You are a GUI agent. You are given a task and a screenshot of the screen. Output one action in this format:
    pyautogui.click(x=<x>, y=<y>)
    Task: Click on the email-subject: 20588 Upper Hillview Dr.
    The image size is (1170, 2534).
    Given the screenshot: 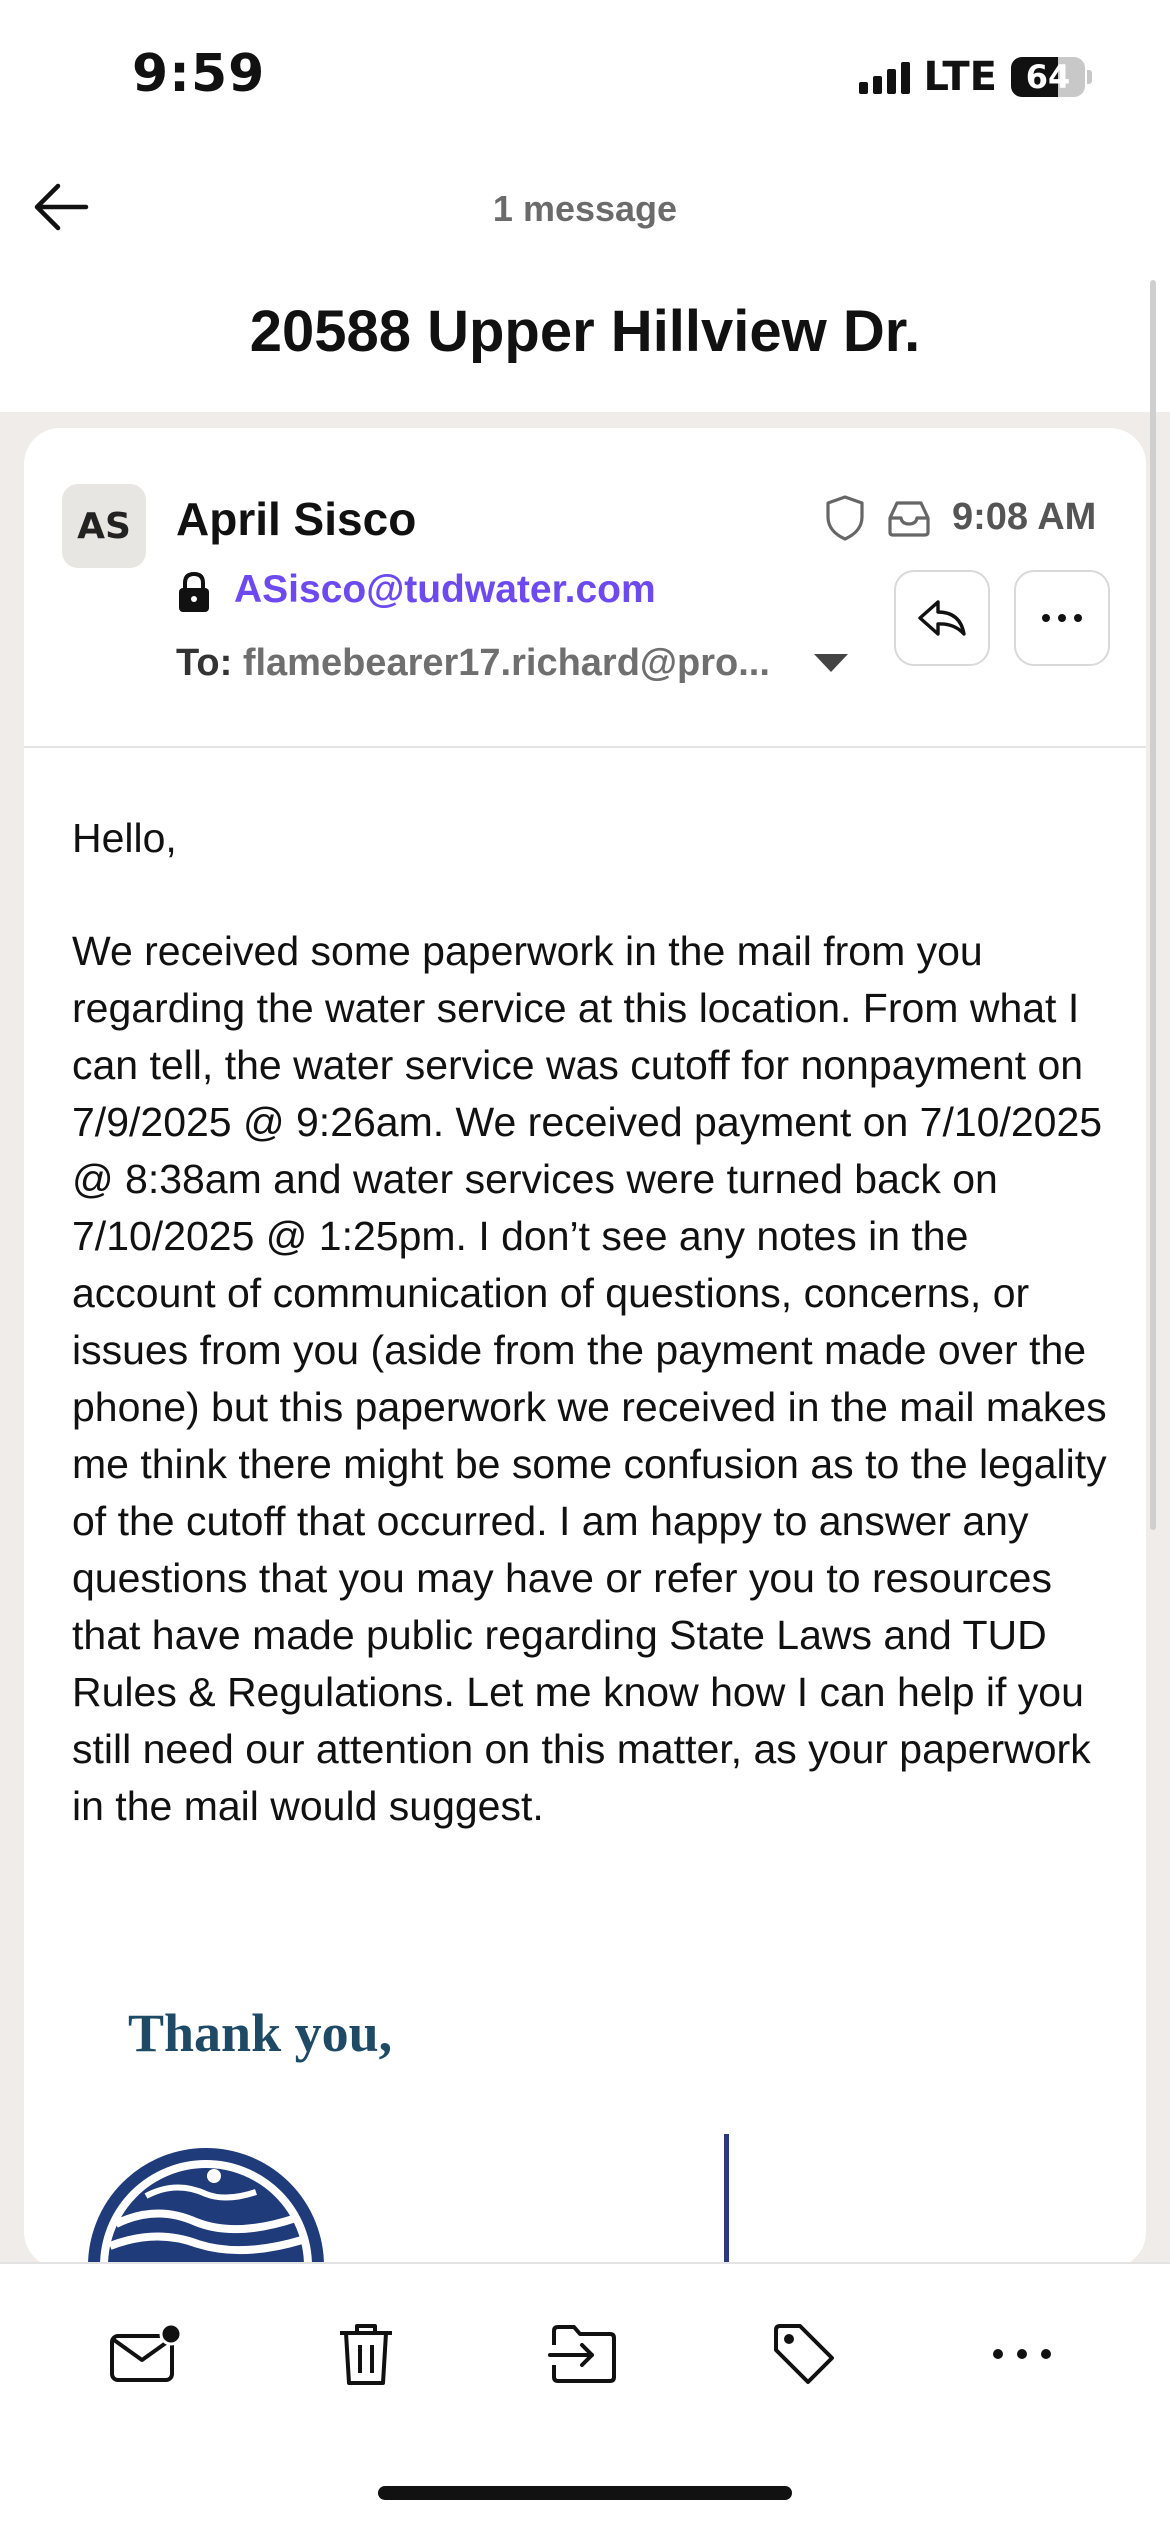 What is the action you would take?
    pyautogui.click(x=585, y=331)
    